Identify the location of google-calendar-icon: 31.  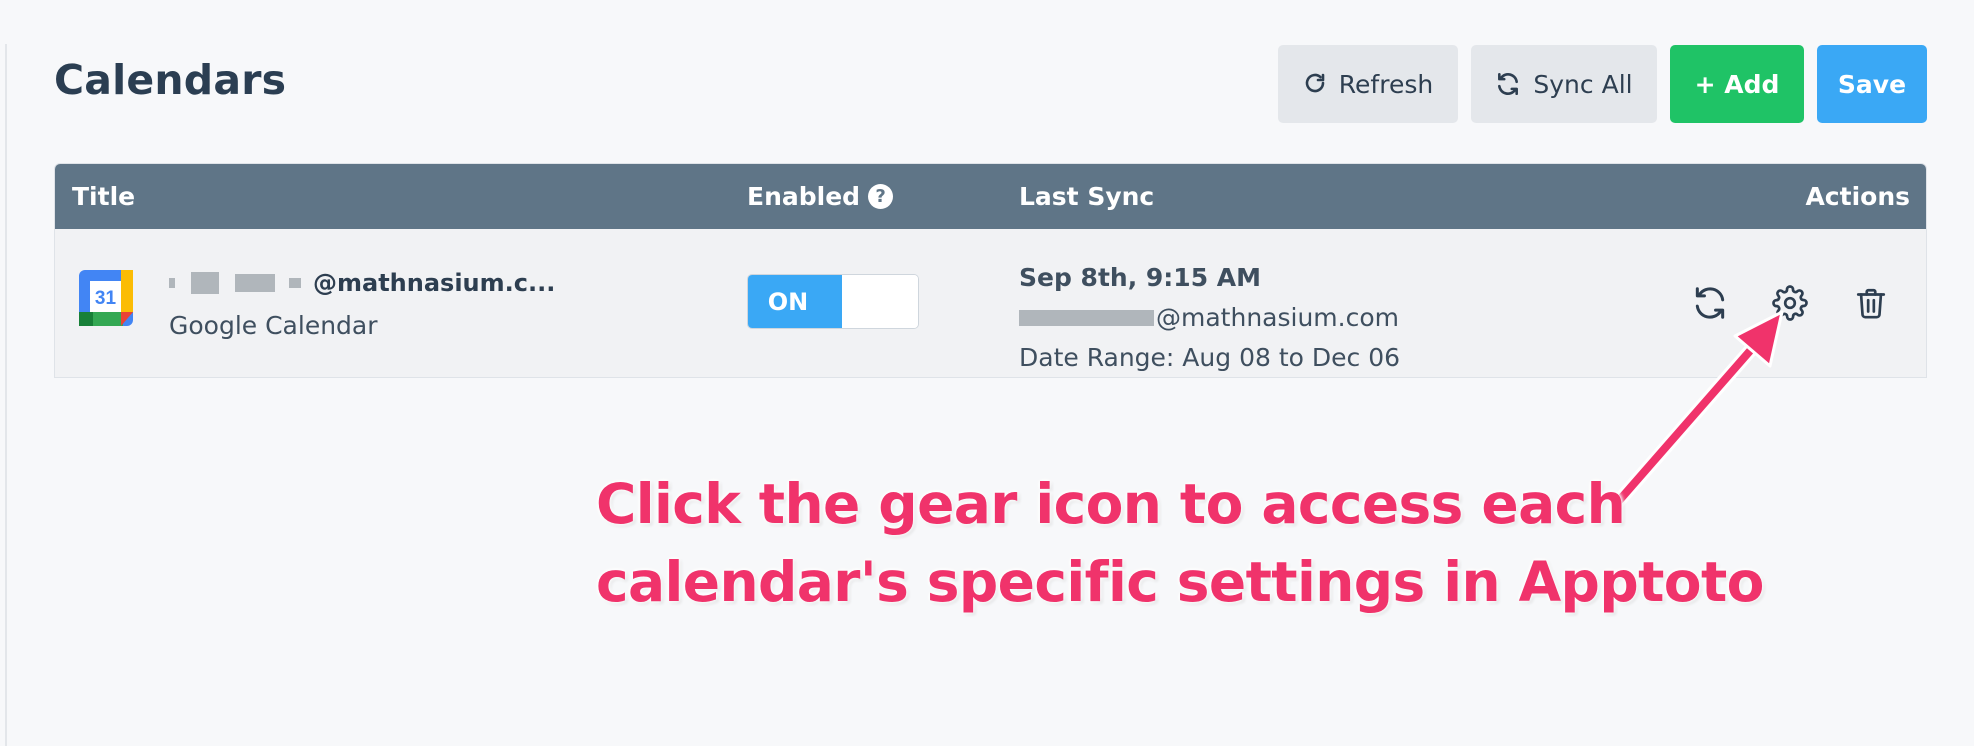
(106, 298).